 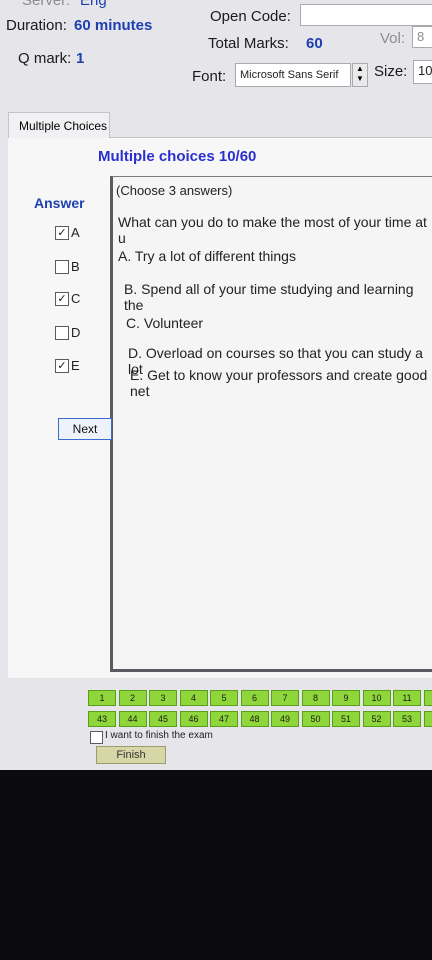 I want to click on question-number-button: 43, so click(x=102, y=719).